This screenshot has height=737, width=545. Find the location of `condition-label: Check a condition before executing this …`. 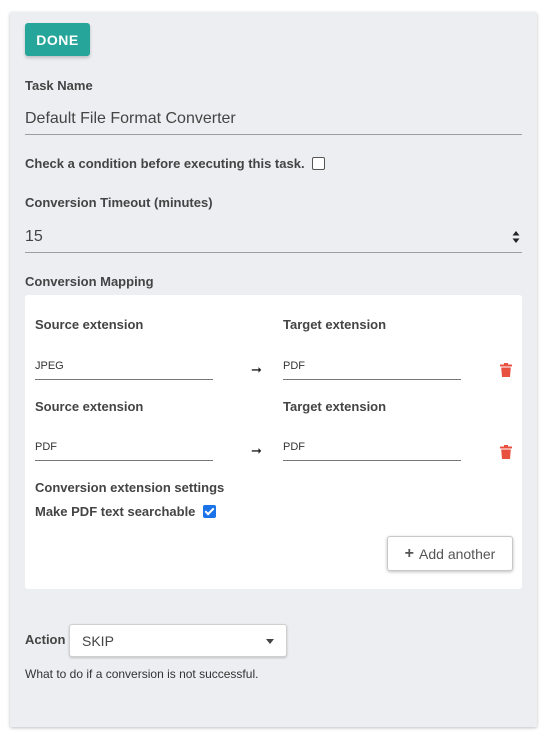

condition-label: Check a condition before executing this … is located at coordinates (165, 163).